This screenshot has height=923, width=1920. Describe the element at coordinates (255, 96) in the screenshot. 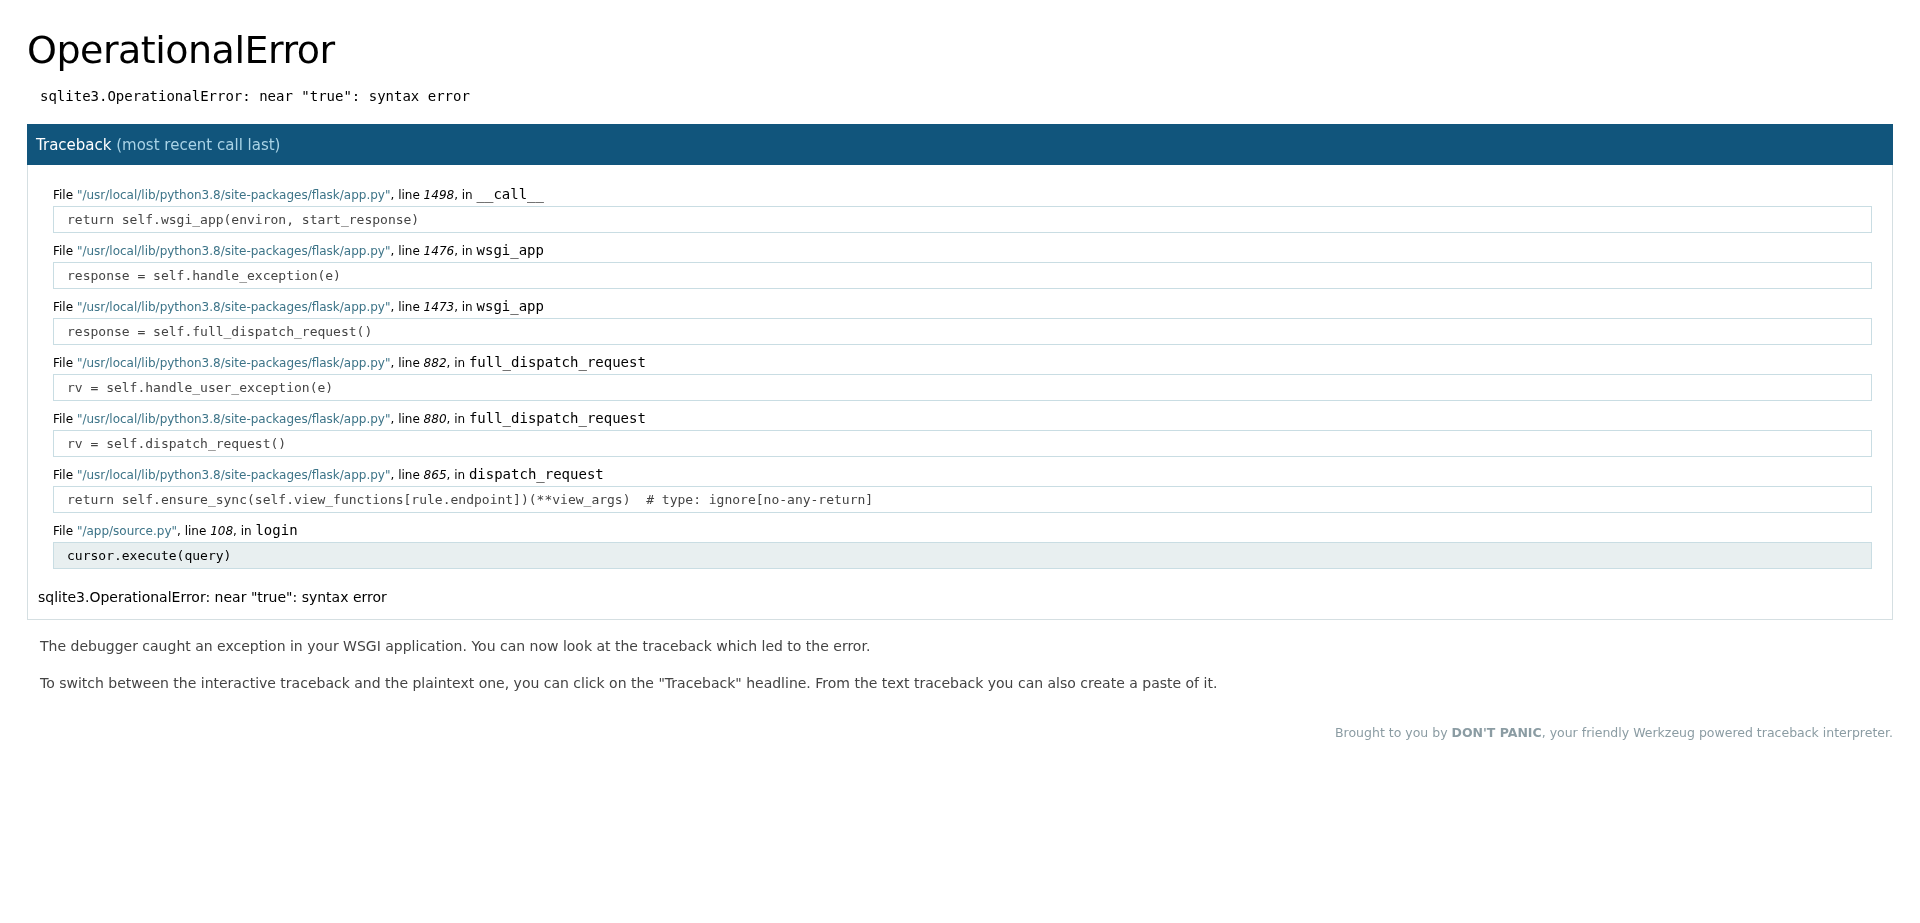

I see `error-summary: sqlite3.OperationalError: near "true": syntax error` at that location.